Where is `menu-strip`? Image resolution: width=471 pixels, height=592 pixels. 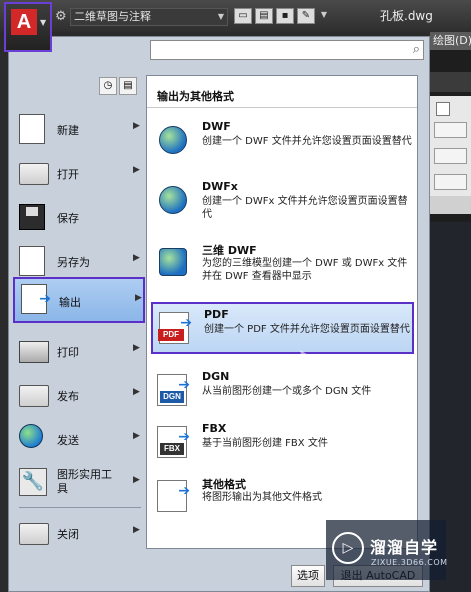
menu-strip is located at coordinates (450, 82).